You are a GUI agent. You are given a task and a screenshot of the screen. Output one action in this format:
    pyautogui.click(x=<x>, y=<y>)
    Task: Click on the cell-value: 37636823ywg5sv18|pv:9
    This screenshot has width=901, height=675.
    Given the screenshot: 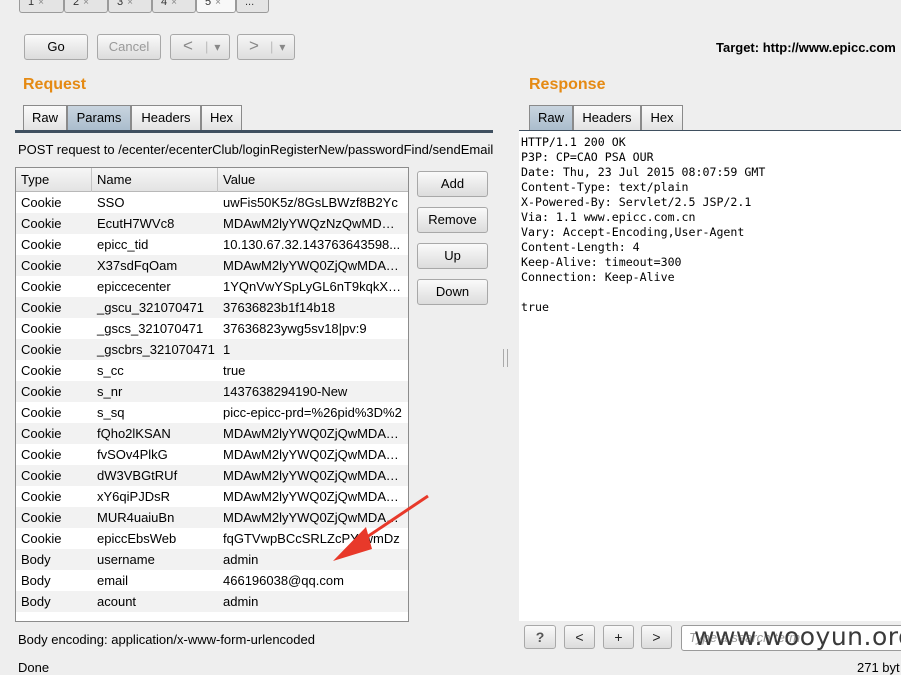 What is the action you would take?
    pyautogui.click(x=310, y=328)
    